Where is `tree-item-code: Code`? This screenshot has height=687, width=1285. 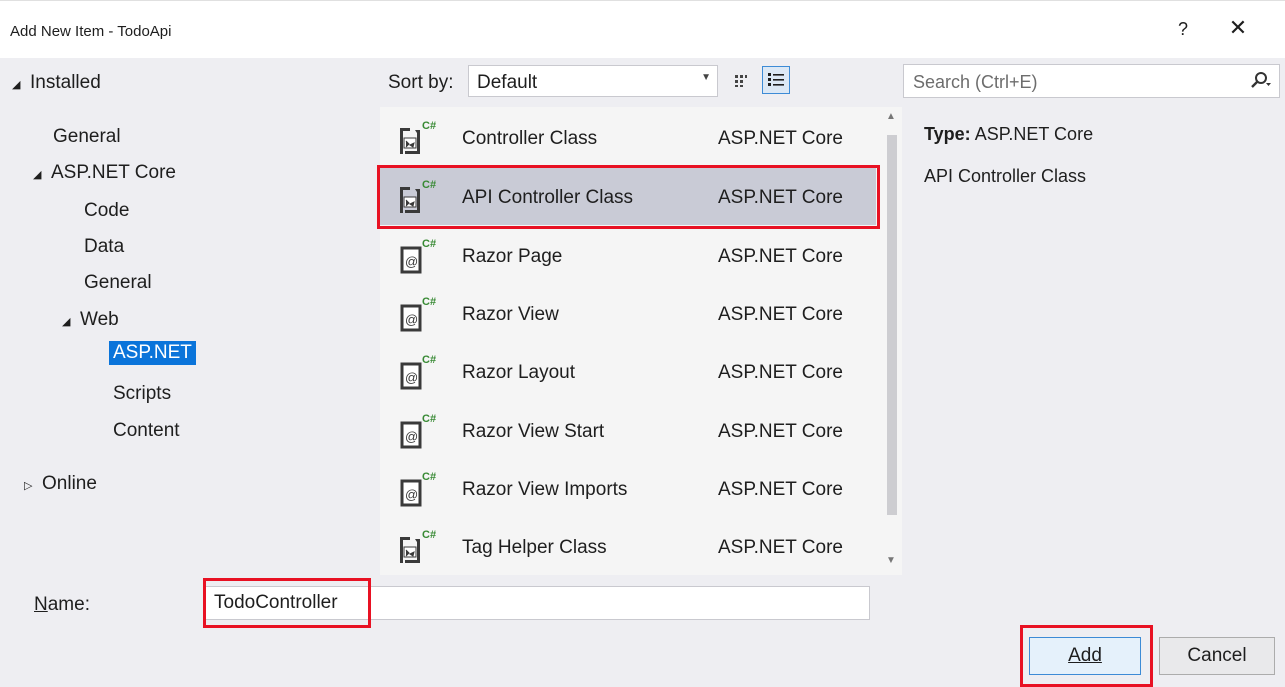 tree-item-code: Code is located at coordinates (106, 211).